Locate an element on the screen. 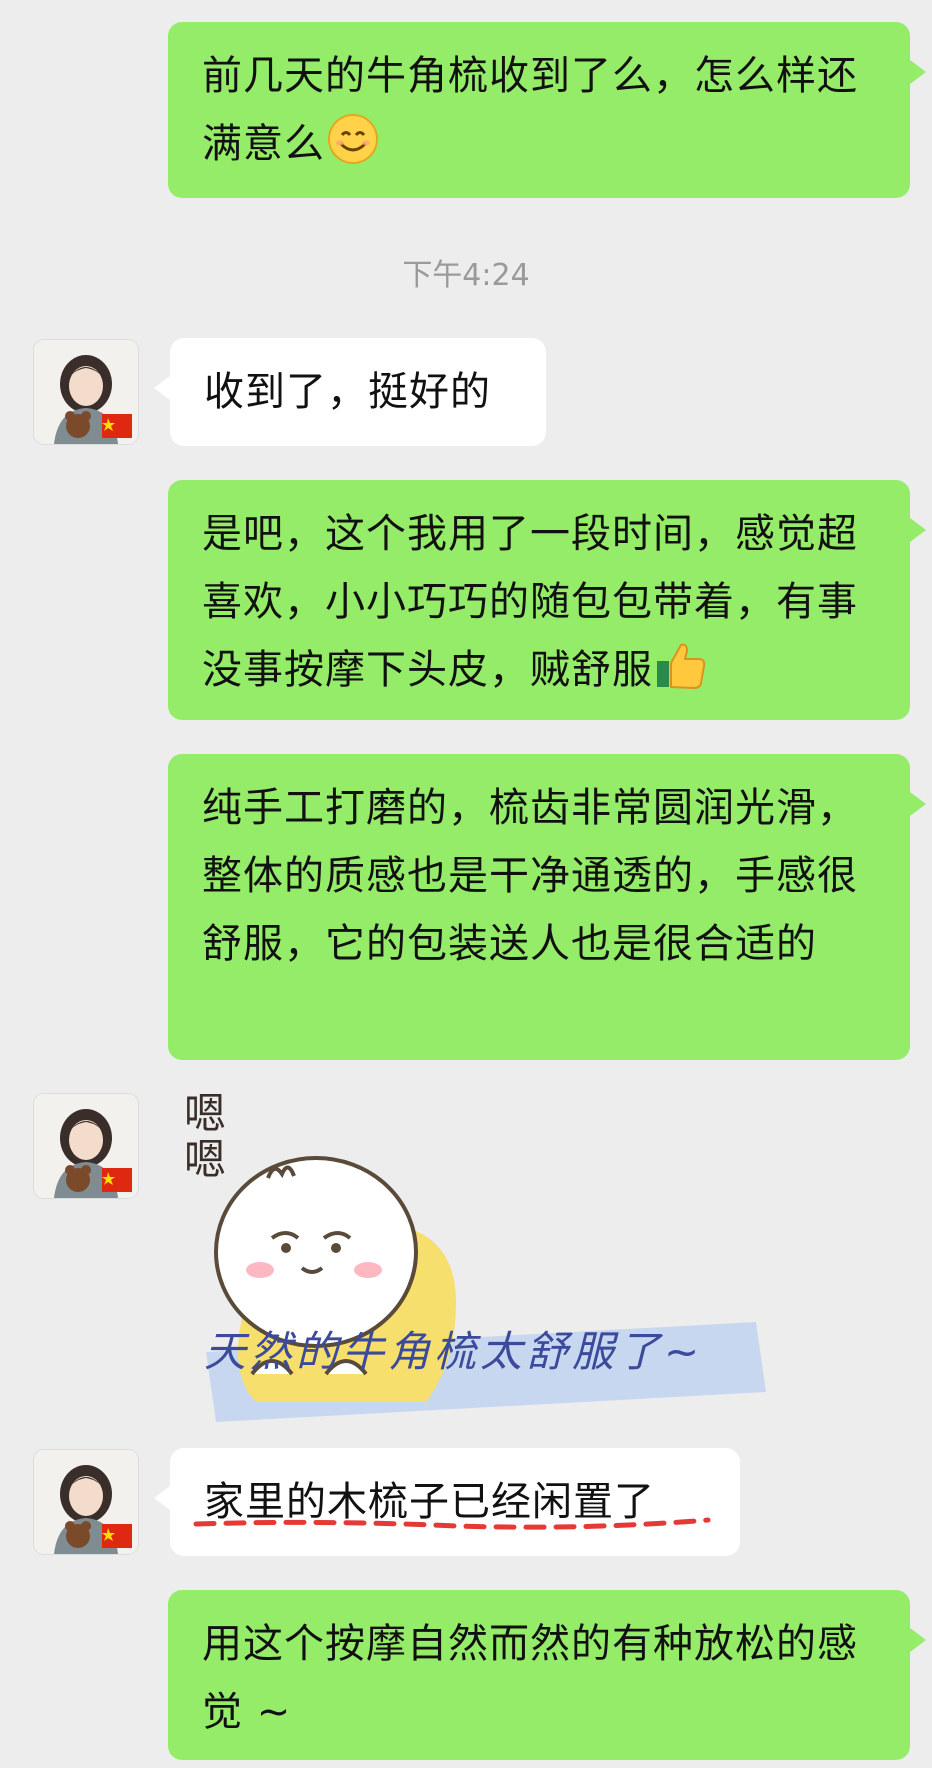 This screenshot has height=1768, width=932. incoming-message-1: 收到了，挺好的 is located at coordinates (350, 392).